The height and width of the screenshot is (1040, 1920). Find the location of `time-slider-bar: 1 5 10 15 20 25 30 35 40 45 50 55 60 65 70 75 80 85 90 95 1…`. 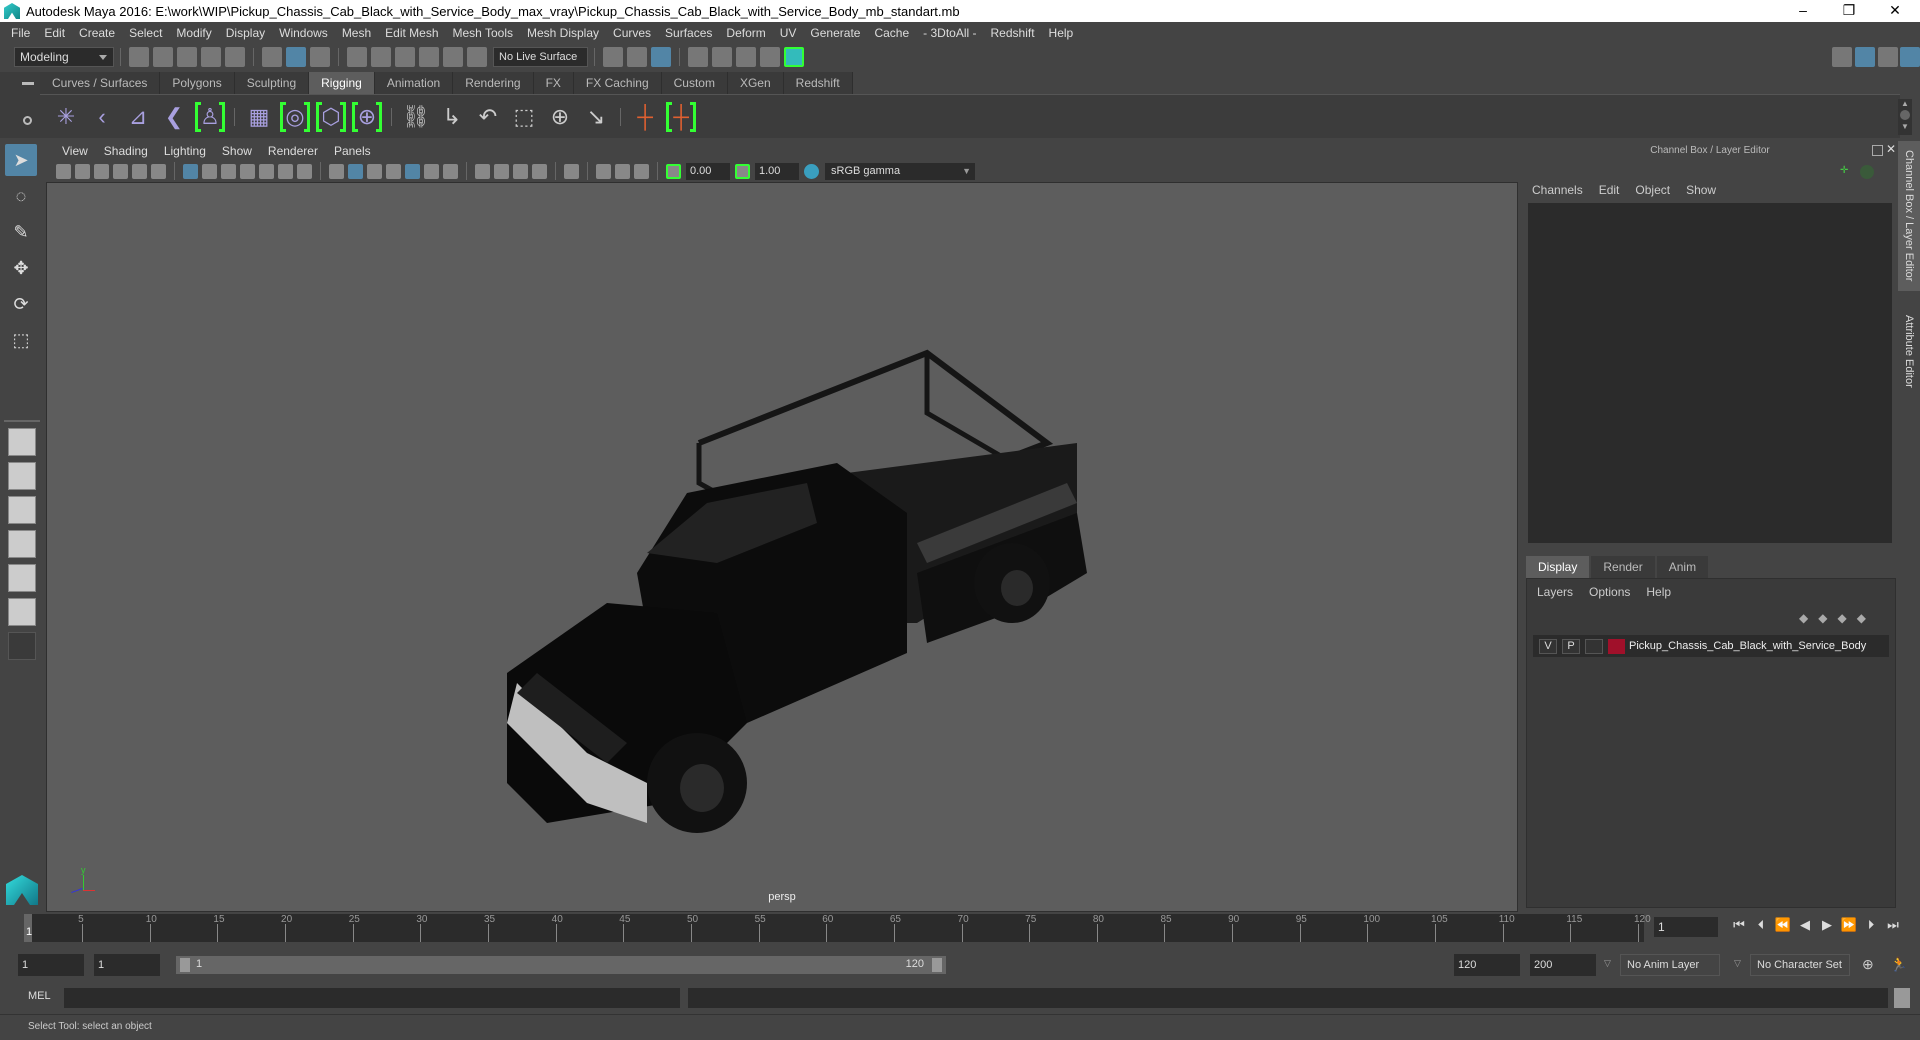

time-slider-bar: 1 5 10 15 20 25 30 35 40 45 50 55 60 65 70 75 80 85 90 95 1… is located at coordinates (837, 928).